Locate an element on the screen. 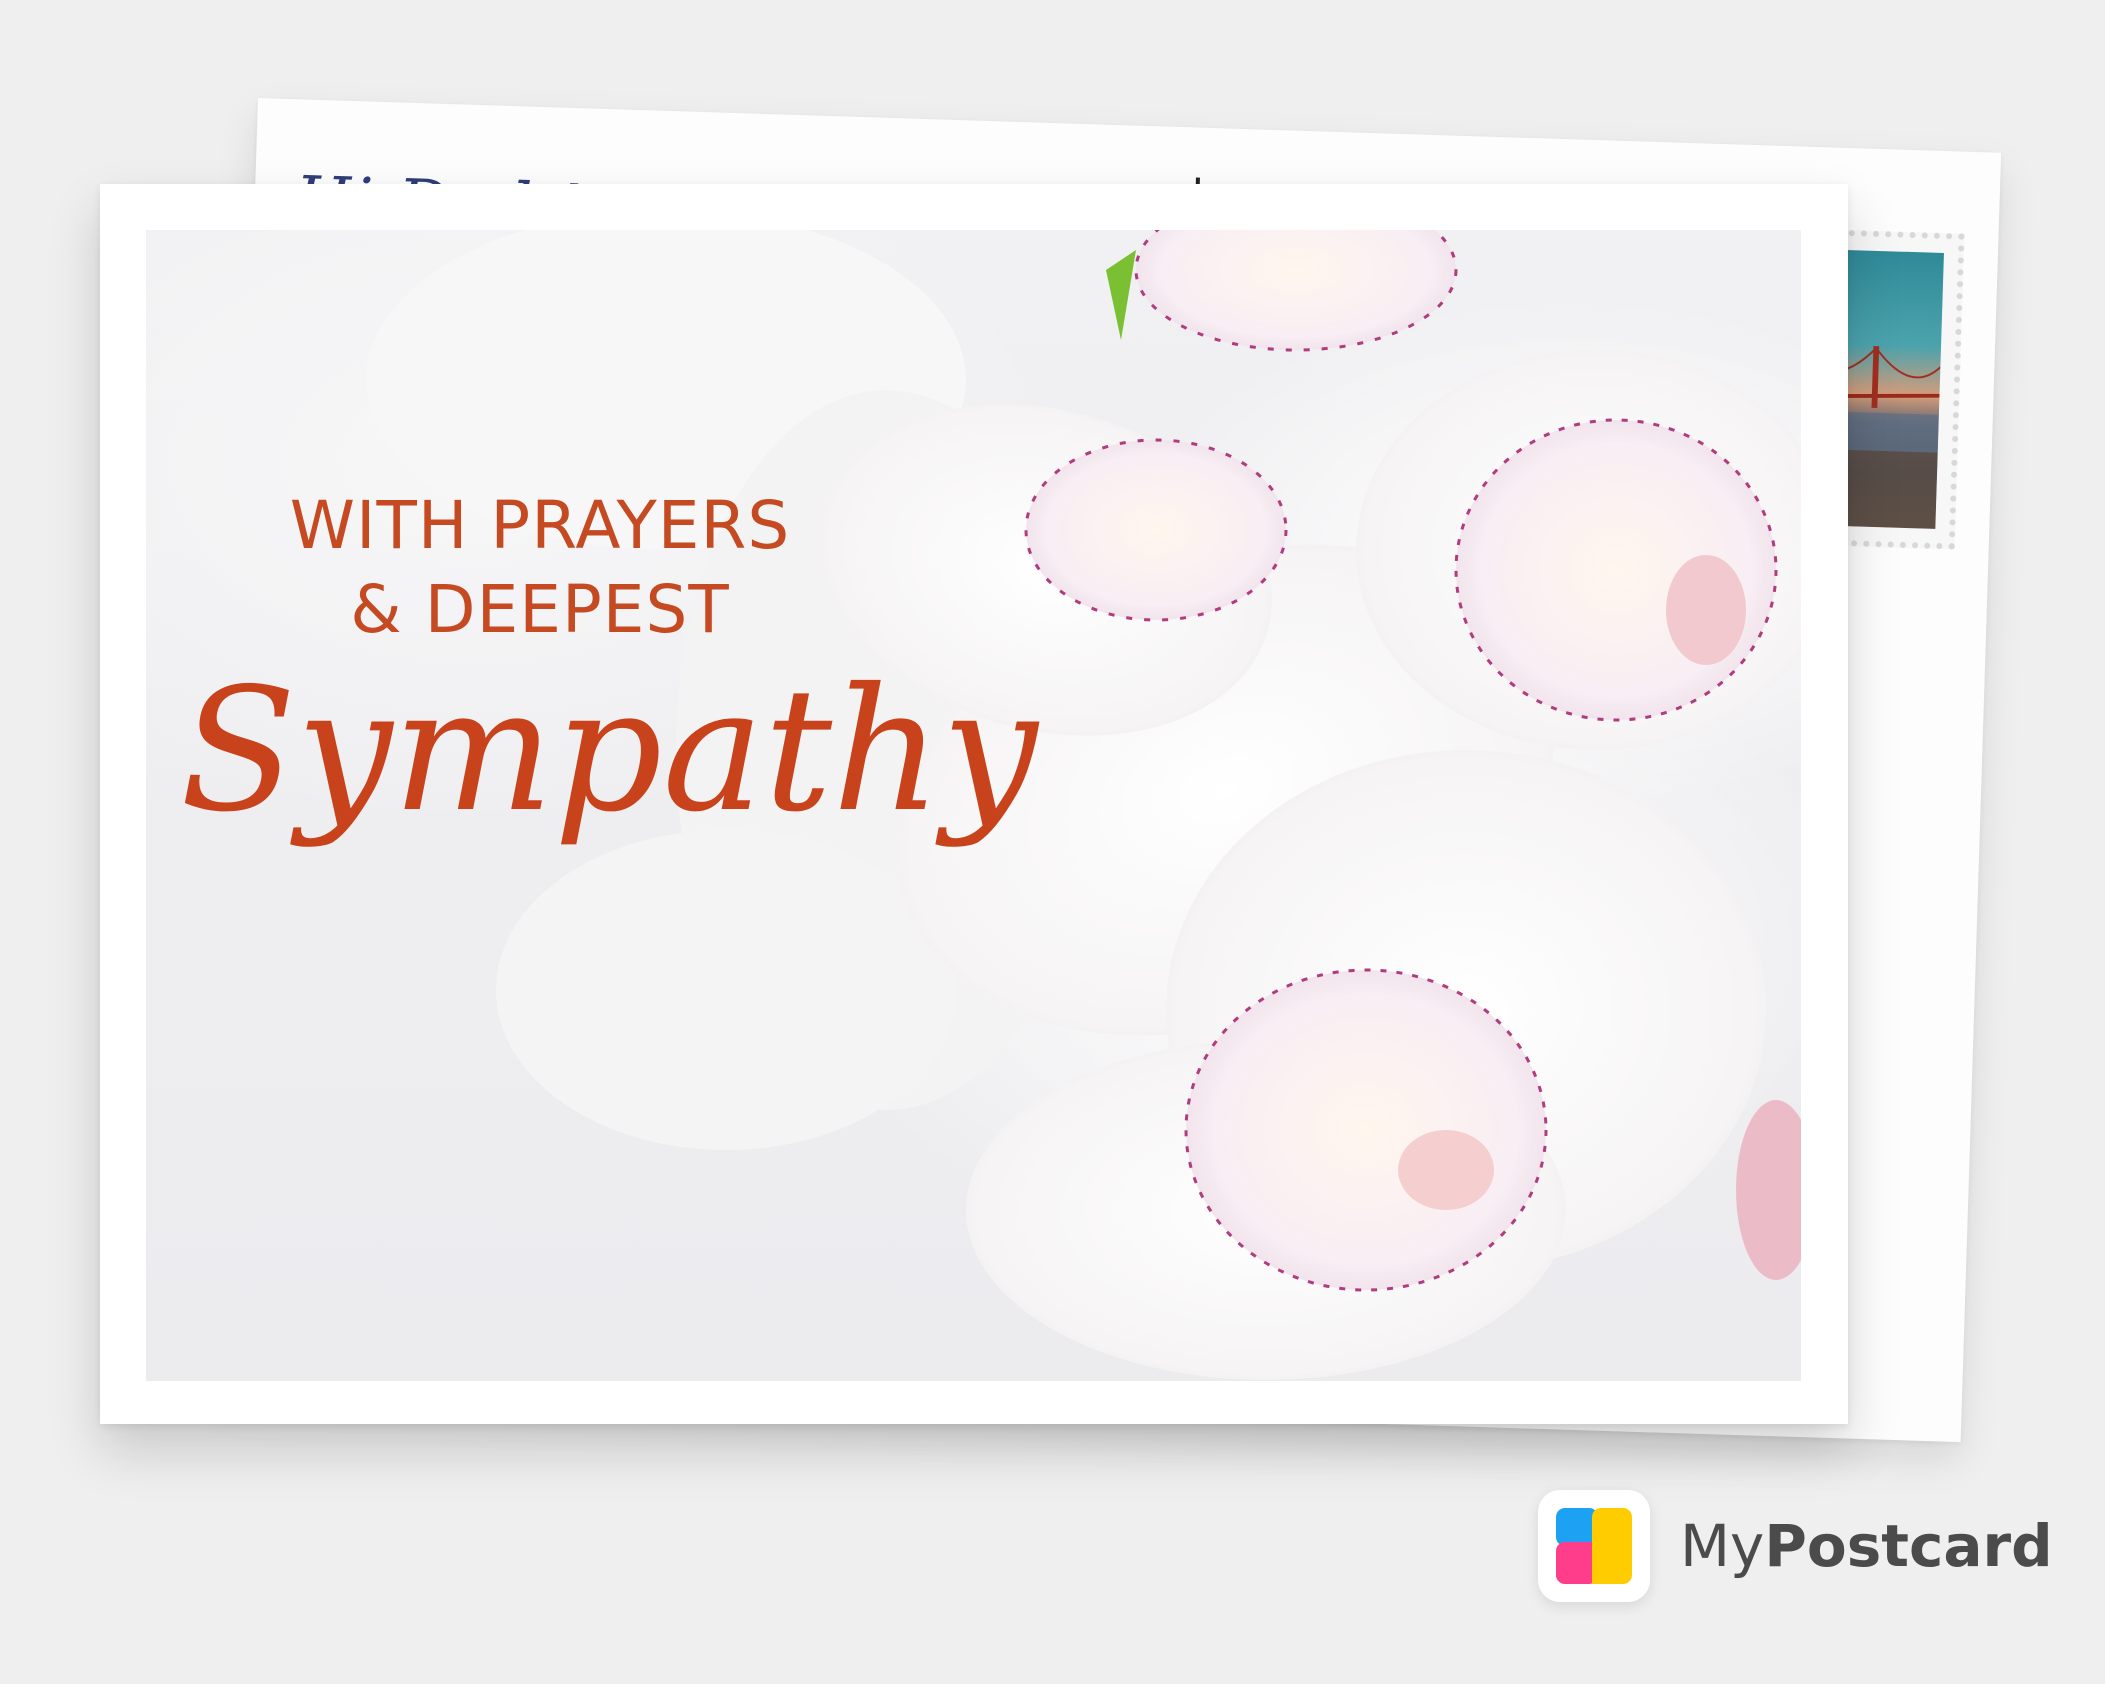 This screenshot has width=2105, height=1684. greeting-text-block: WITH PRAYERS & DEEPEST Sympathy is located at coordinates (609, 667).